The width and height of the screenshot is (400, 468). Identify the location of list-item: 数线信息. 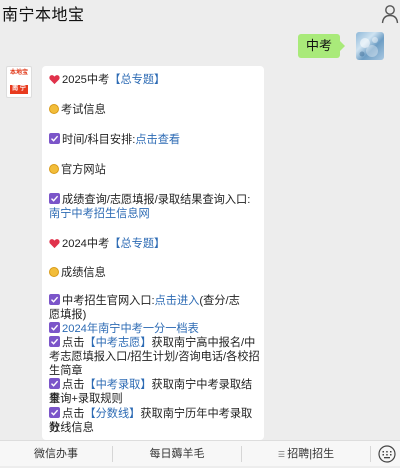
(155, 428).